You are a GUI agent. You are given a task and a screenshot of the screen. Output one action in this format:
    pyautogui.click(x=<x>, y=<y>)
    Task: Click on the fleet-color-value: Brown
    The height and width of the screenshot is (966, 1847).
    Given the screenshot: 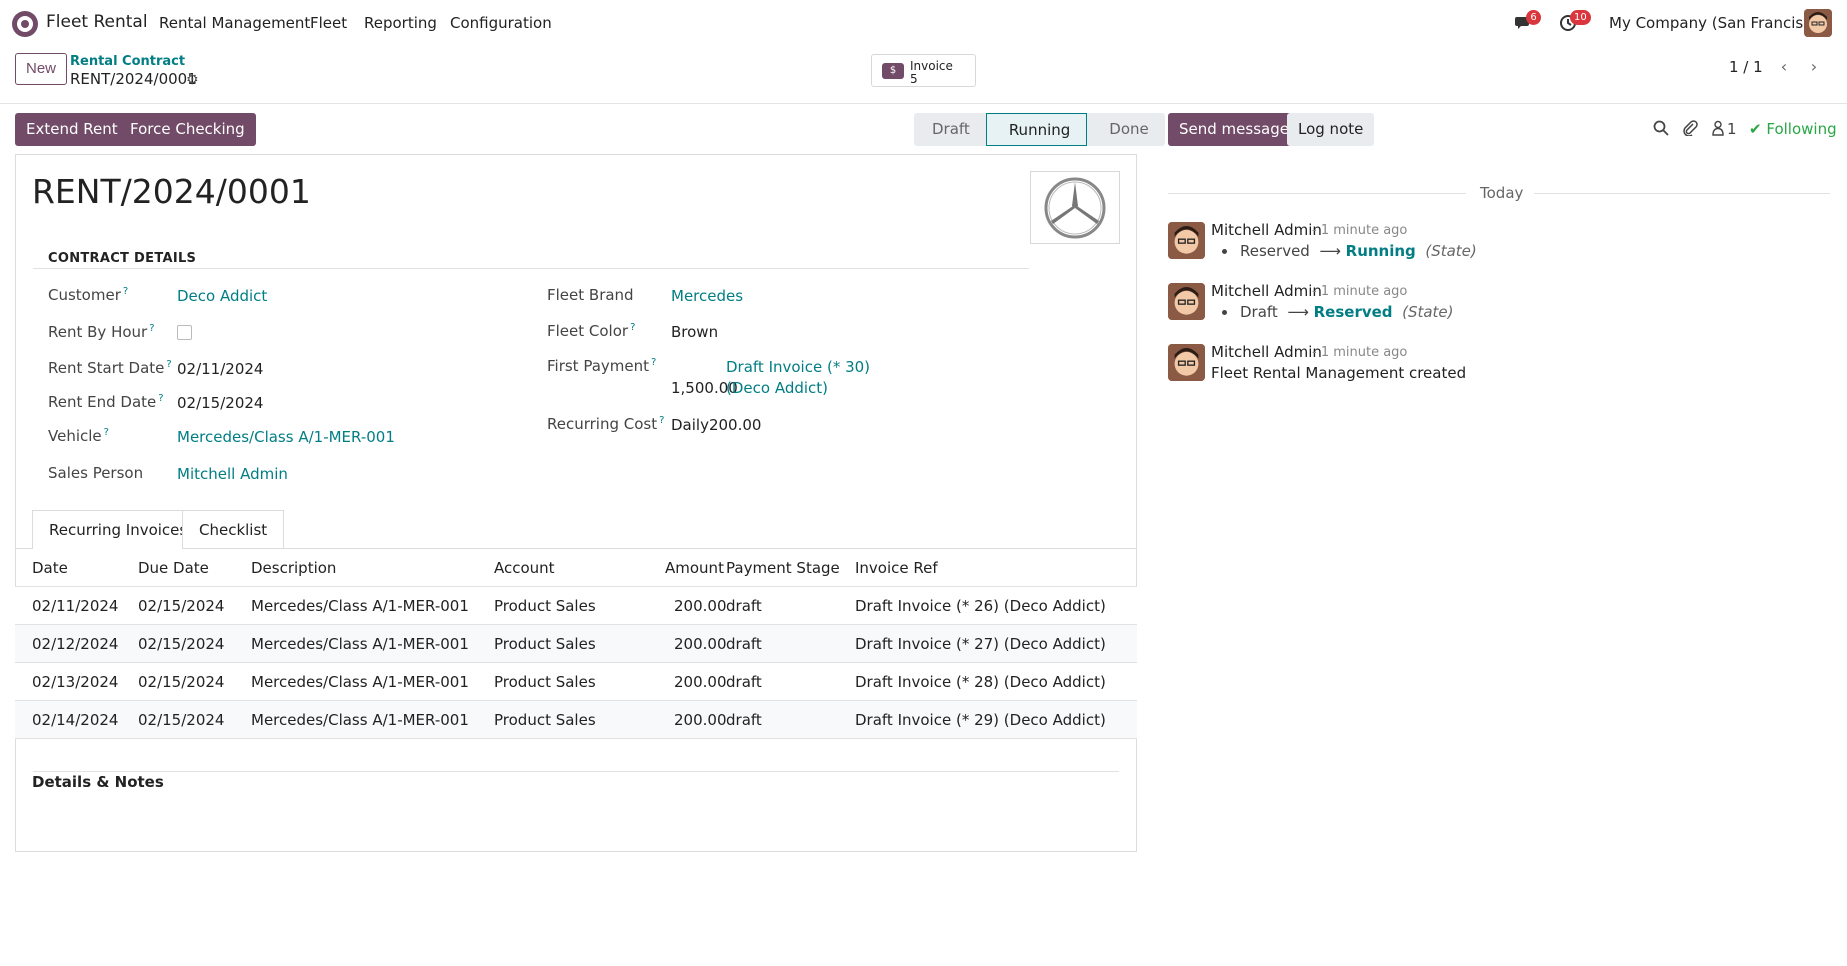 What is the action you would take?
    pyautogui.click(x=694, y=332)
    